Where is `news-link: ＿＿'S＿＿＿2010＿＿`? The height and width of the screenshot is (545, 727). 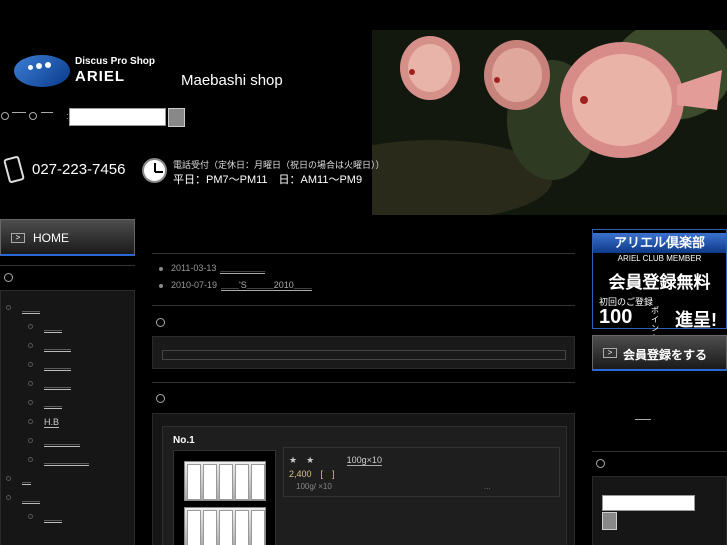
news-link: ＿＿'S＿＿＿2010＿＿ is located at coordinates (266, 285).